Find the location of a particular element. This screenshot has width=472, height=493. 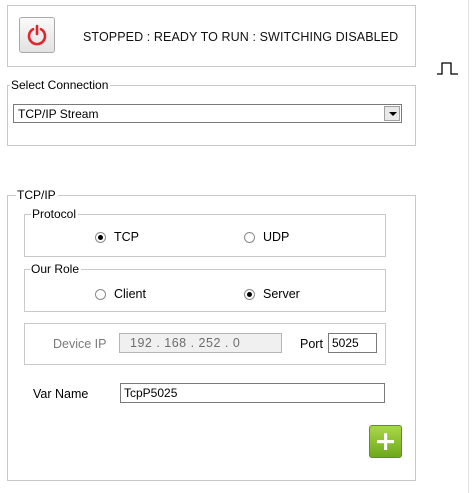

plus-icon: + is located at coordinates (385, 441).